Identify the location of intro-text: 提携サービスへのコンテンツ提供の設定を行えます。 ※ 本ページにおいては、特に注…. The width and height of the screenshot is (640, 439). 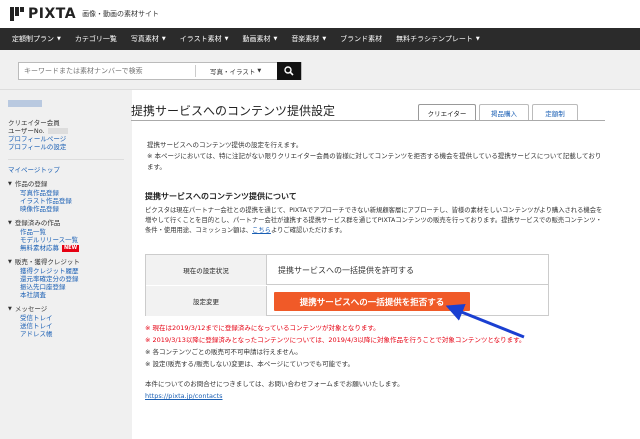
(377, 156).